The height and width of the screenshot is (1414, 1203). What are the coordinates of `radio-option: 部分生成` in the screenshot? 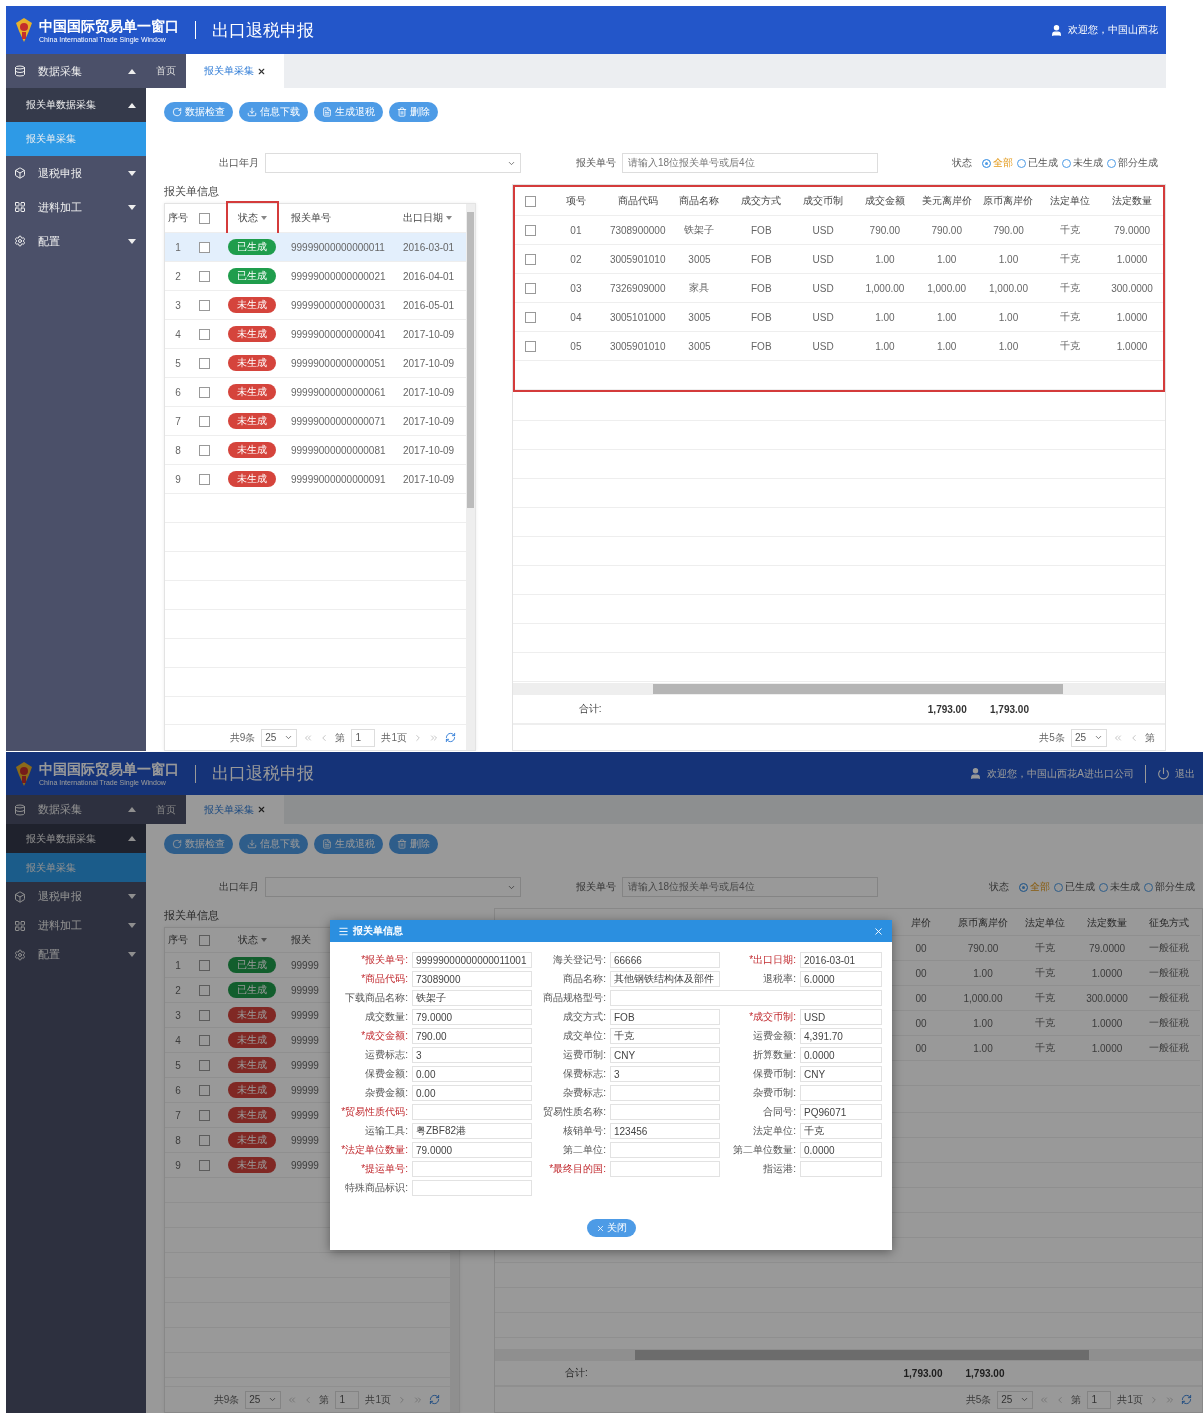 It's located at (1132, 163).